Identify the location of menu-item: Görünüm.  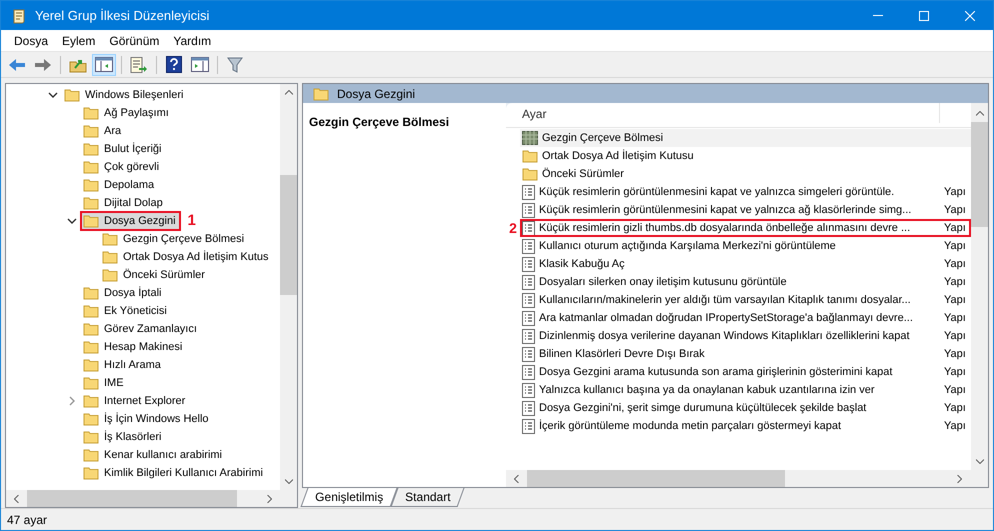
(134, 41).